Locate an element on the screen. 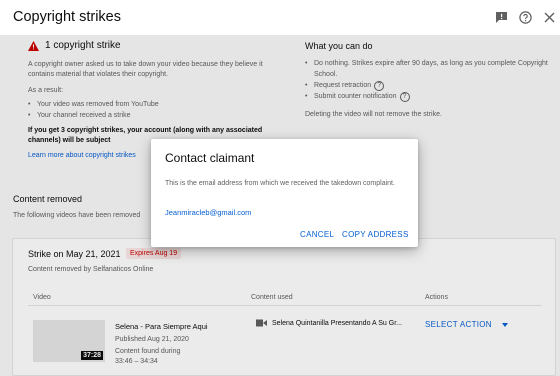 This screenshot has height=376, width=560. claimant-email-link: Jeanmiracleb@gmail.com is located at coordinates (208, 212).